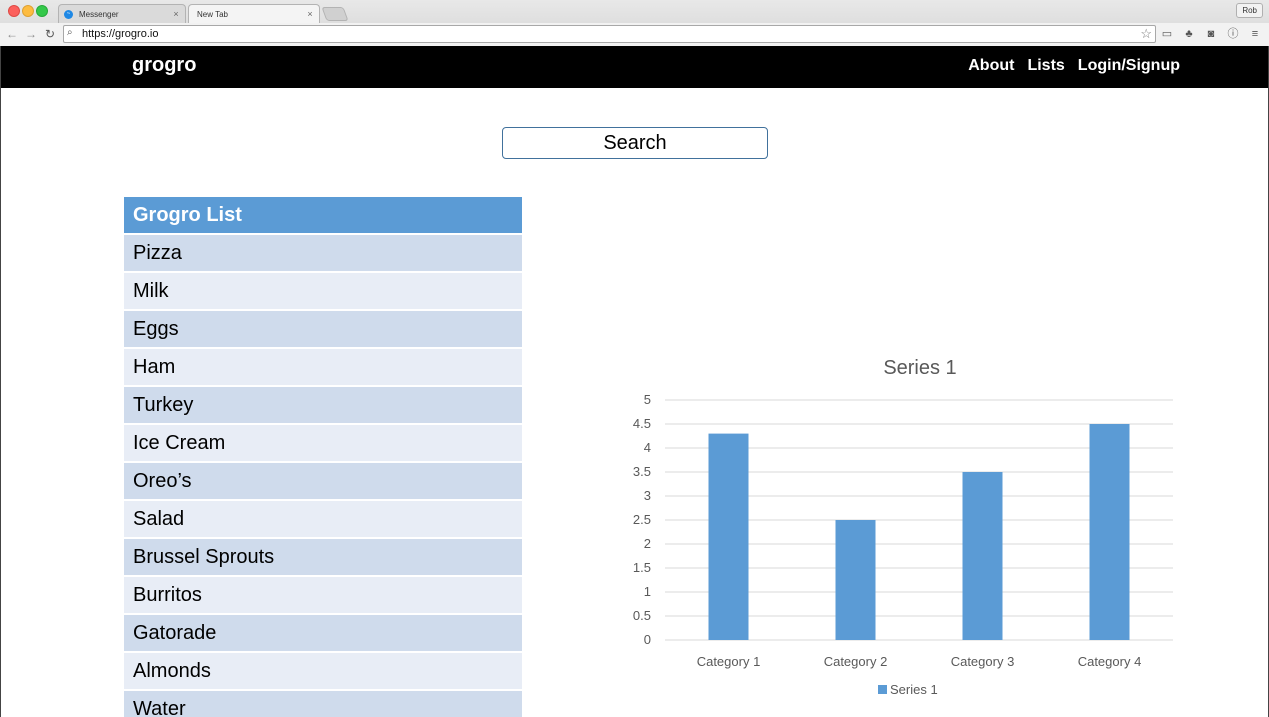 This screenshot has width=1269, height=717. Describe the element at coordinates (323, 481) in the screenshot. I see `list-item: Oreo’s` at that location.